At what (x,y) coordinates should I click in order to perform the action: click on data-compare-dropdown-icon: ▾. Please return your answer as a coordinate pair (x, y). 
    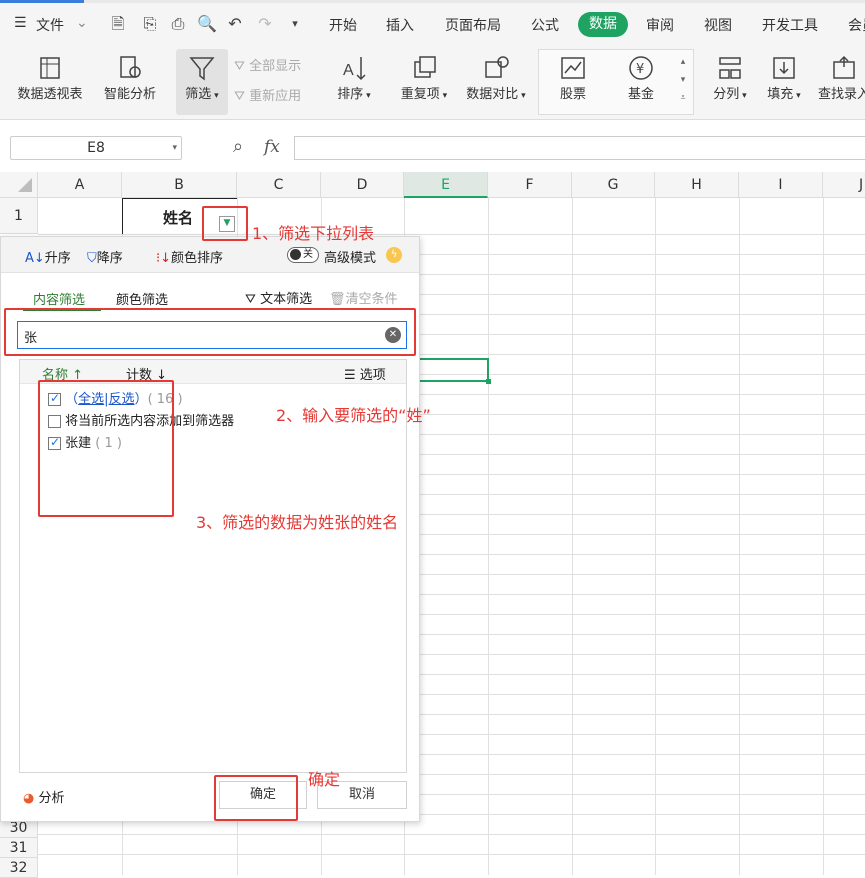
    Looking at the image, I should click on (521, 96).